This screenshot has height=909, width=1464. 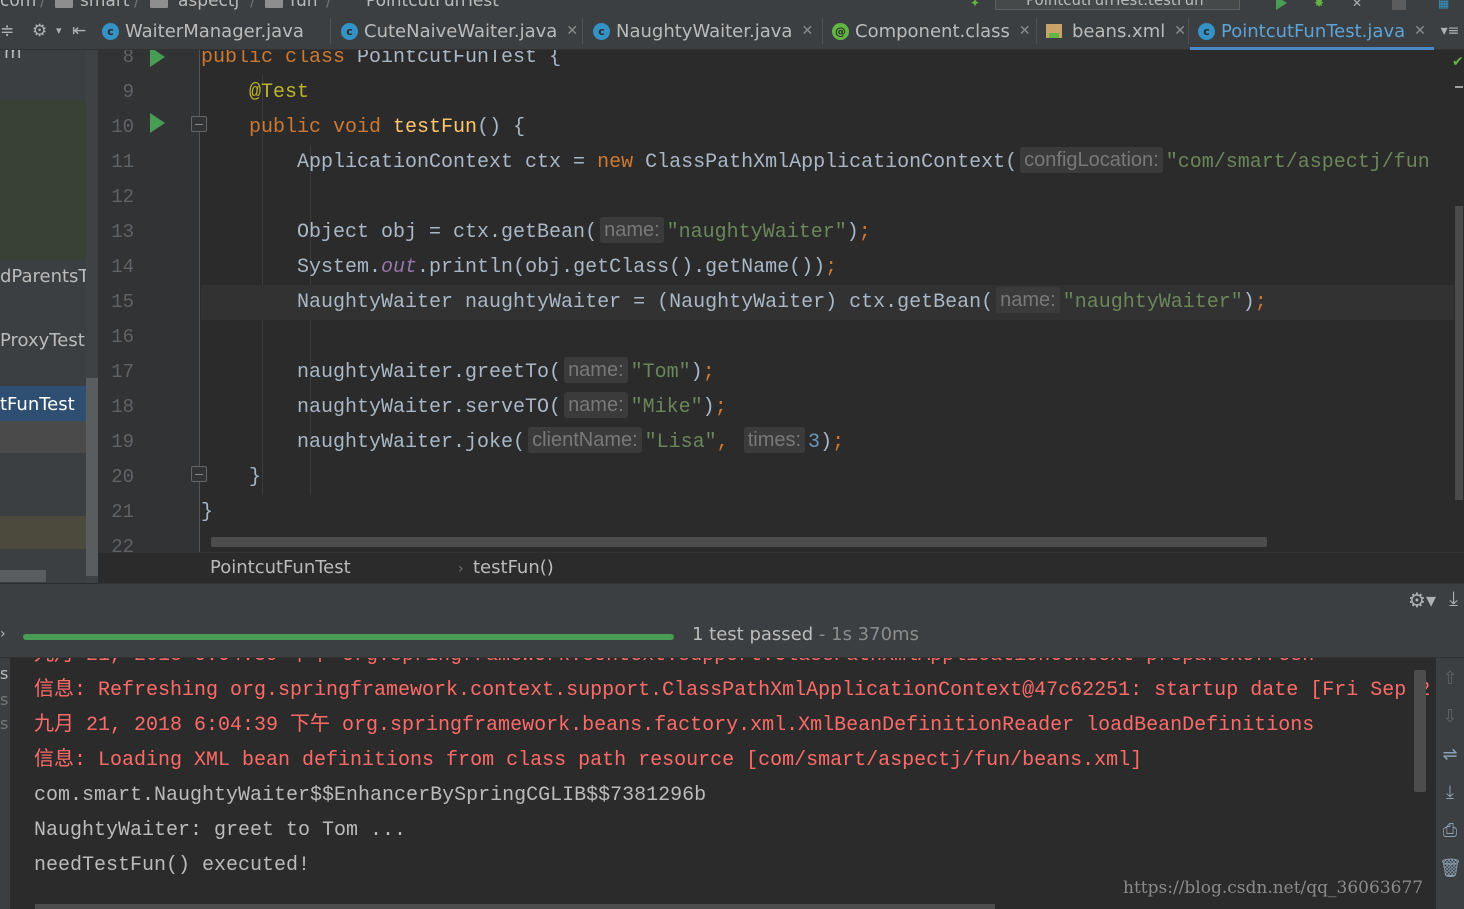 What do you see at coordinates (387, 127) in the screenshot?
I see `code-line: public void testFun() {` at bounding box center [387, 127].